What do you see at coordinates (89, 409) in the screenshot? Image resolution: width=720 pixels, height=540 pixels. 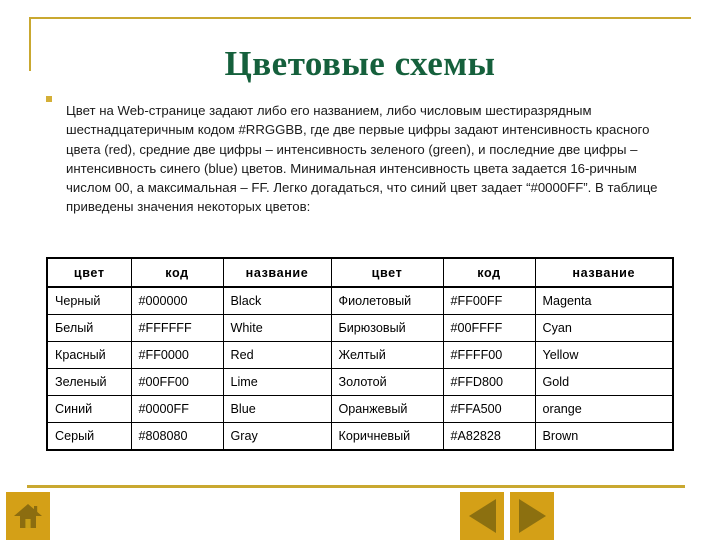 I see `table-cell: Синий` at bounding box center [89, 409].